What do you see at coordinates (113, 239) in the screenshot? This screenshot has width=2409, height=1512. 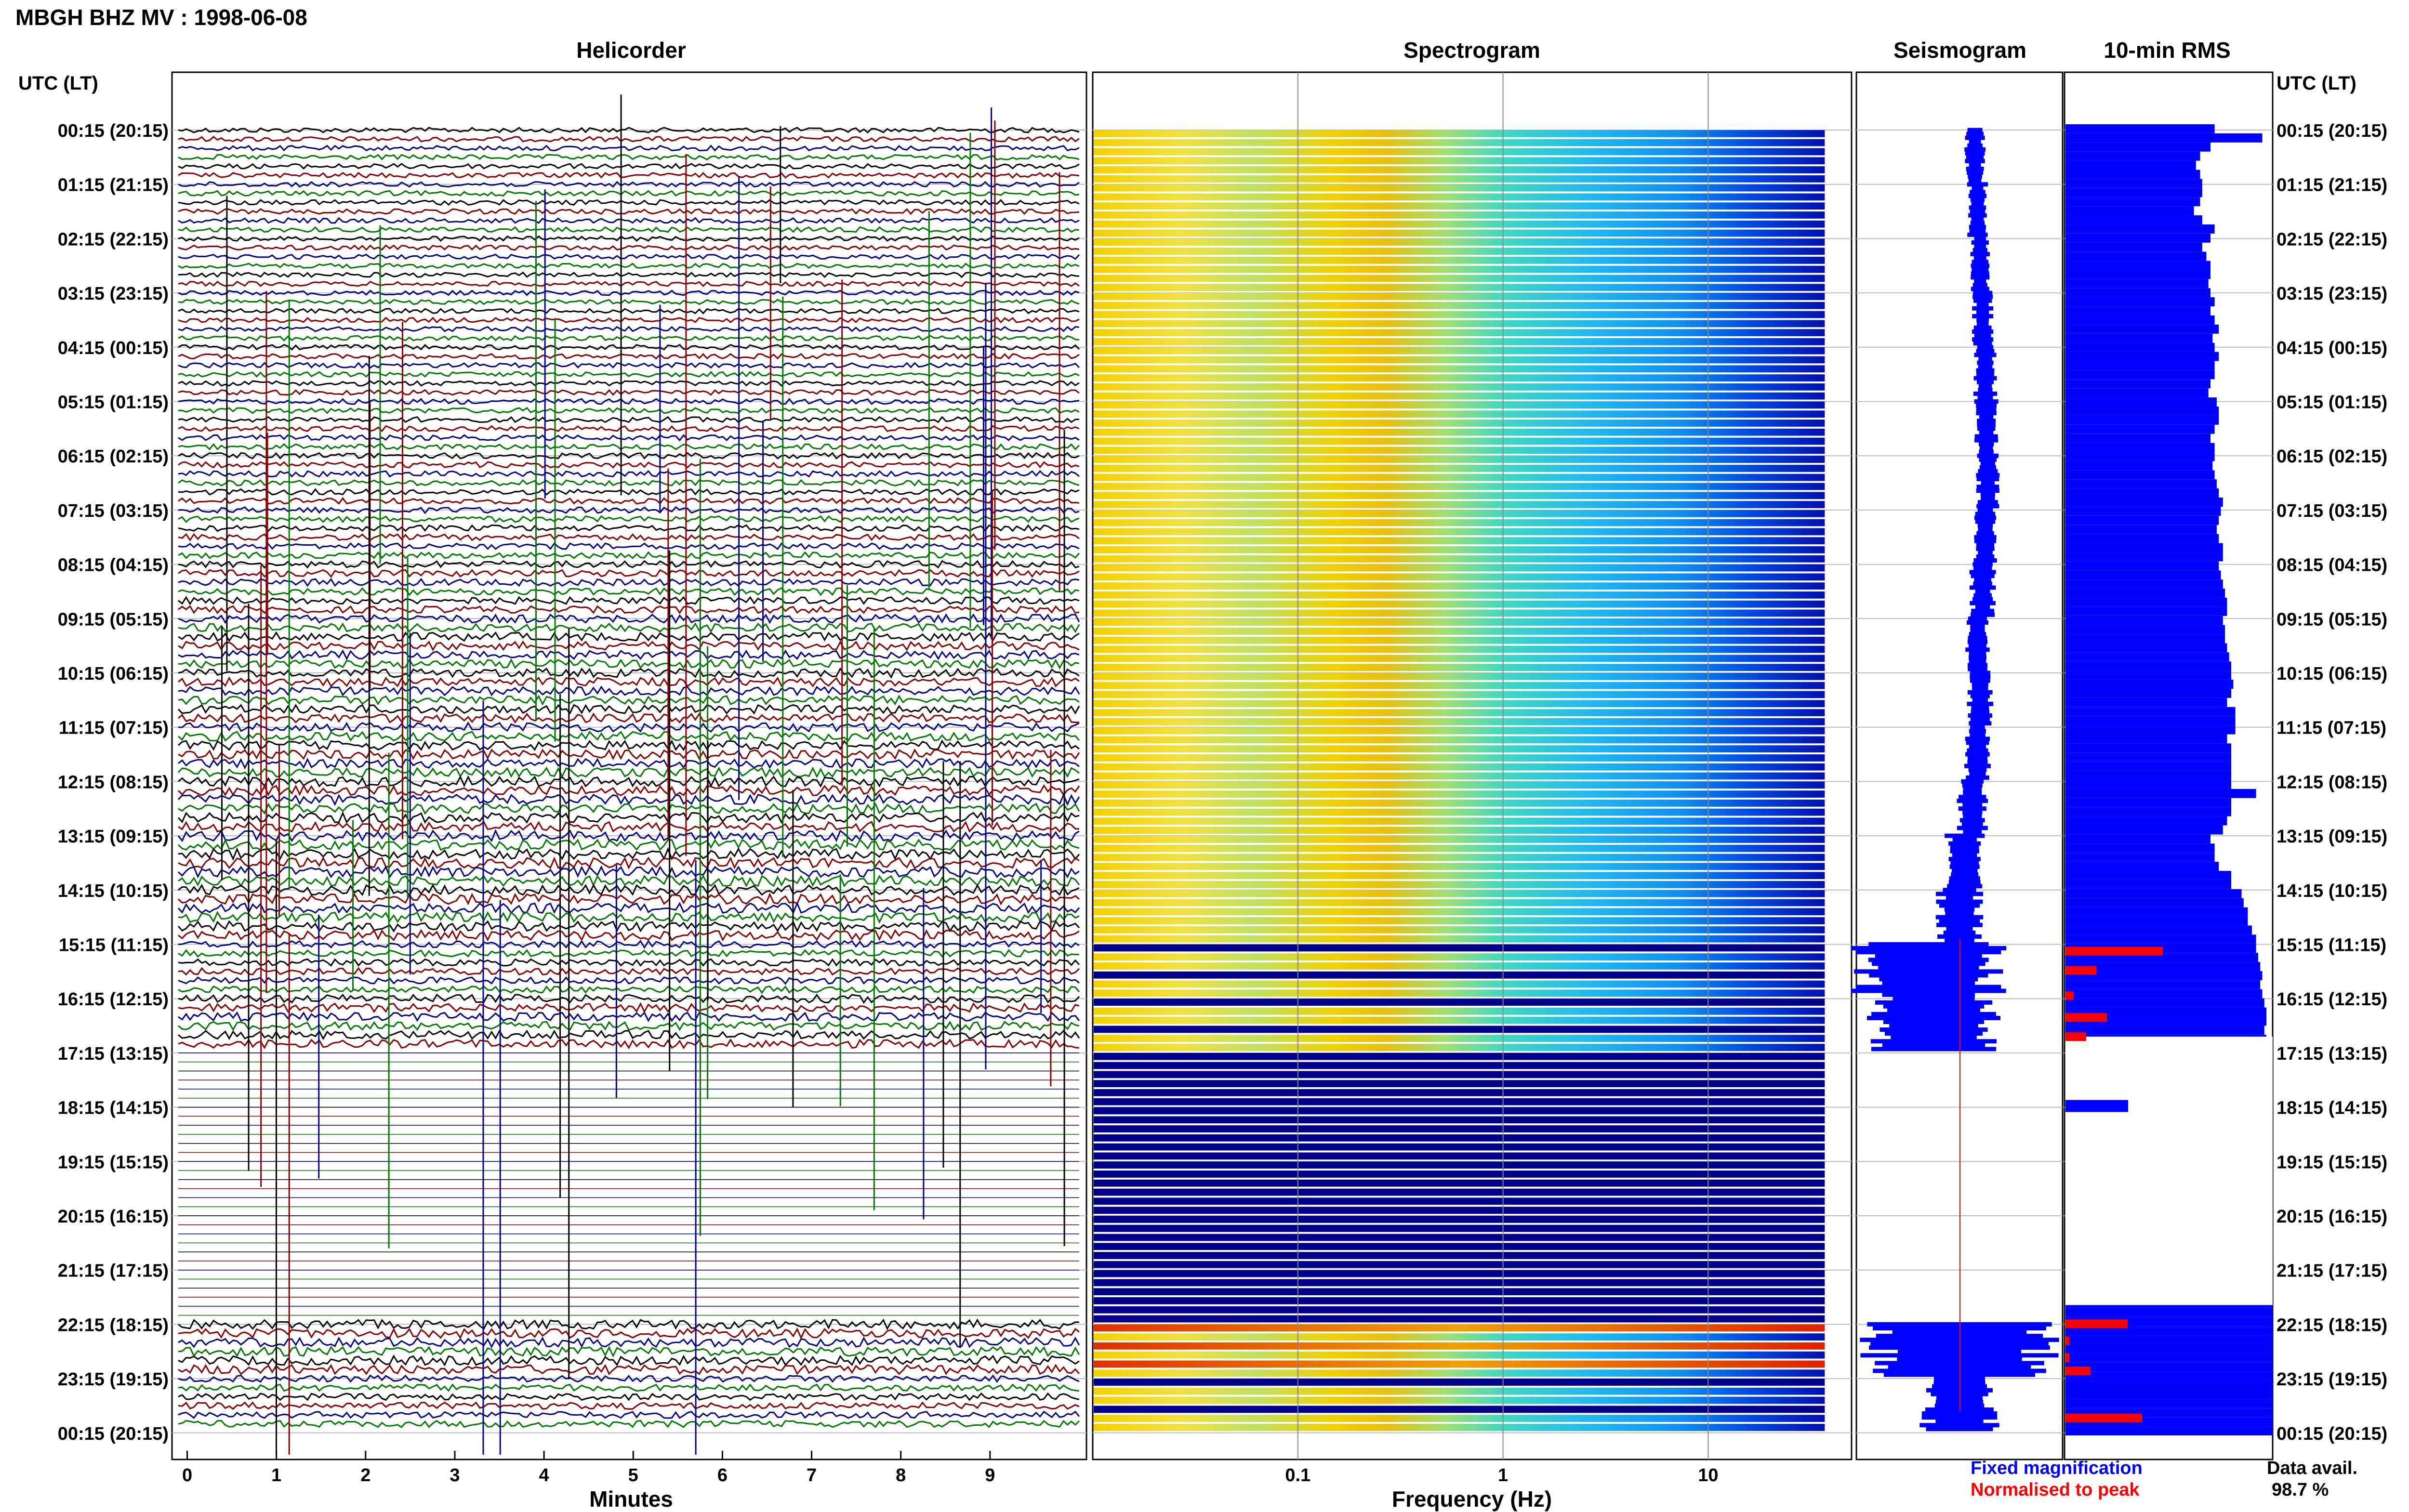 I see `time-label-left: 02:15 (22:15)` at bounding box center [113, 239].